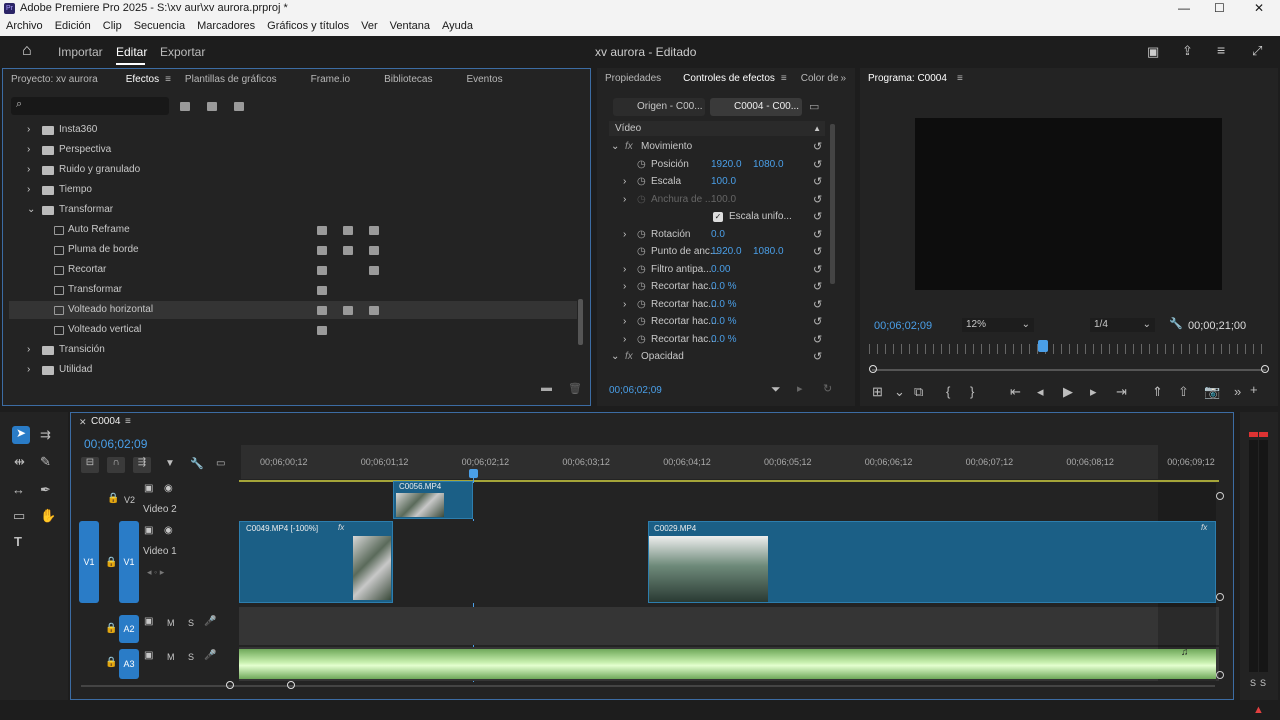  What do you see at coordinates (131, 52) in the screenshot?
I see `tab-editar: Editar` at bounding box center [131, 52].